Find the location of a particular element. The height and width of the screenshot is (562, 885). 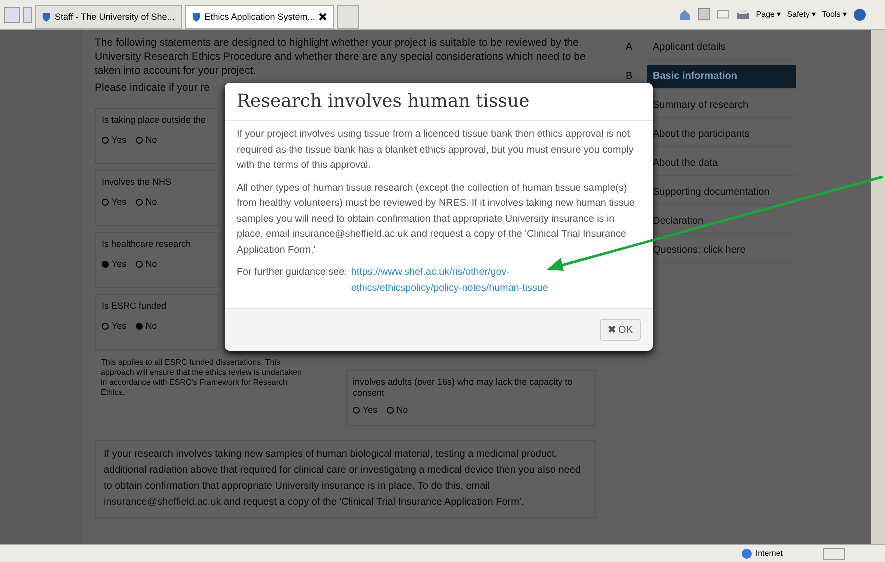

sidebar-item: Basic information is located at coordinates (721, 76).